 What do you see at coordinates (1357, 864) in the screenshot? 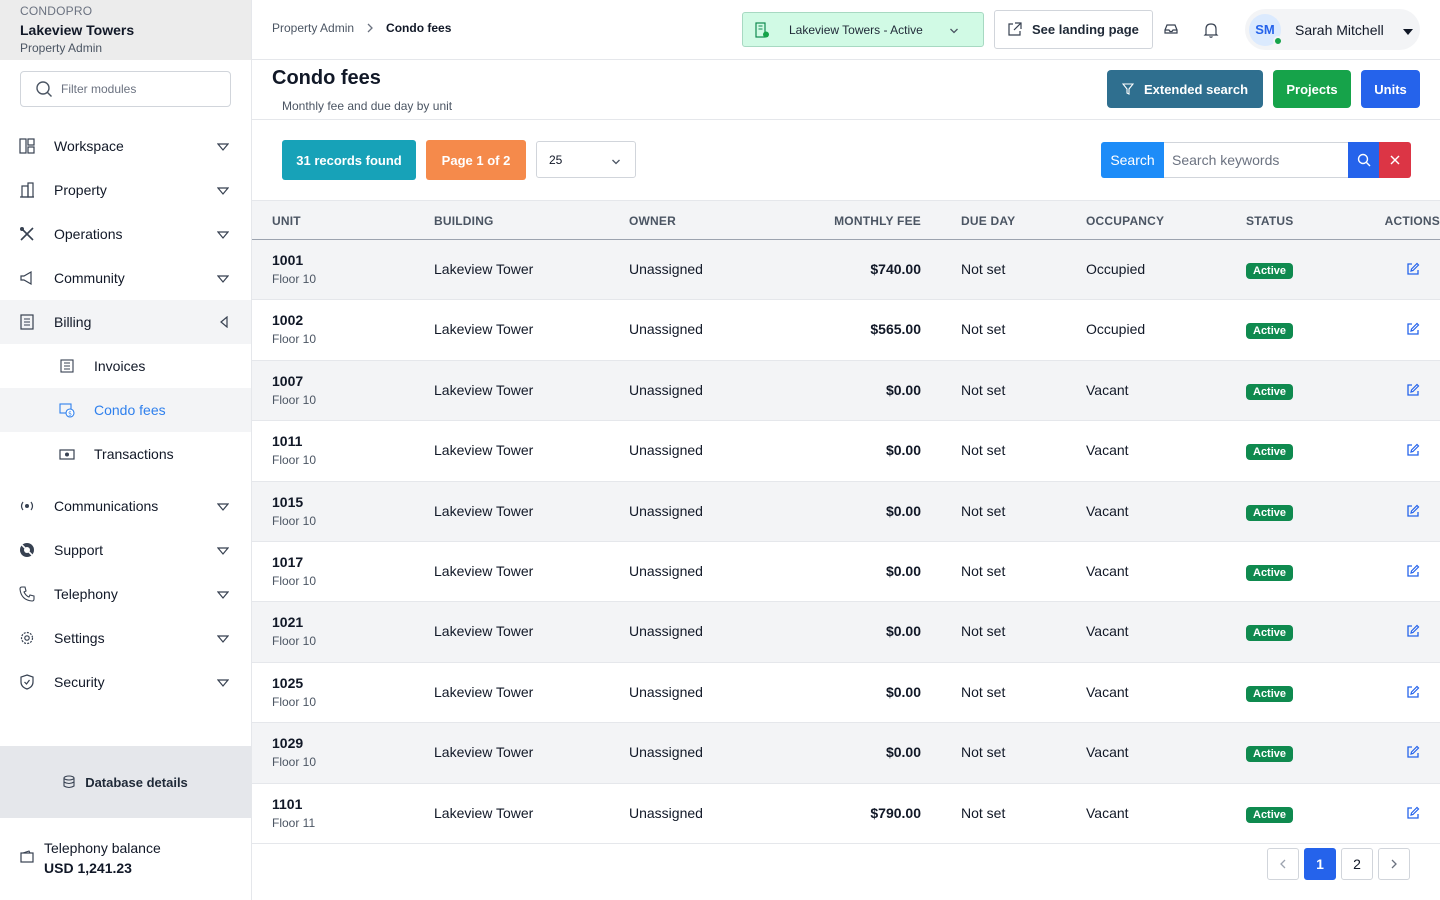
I see `pagination-page-2: 2` at bounding box center [1357, 864].